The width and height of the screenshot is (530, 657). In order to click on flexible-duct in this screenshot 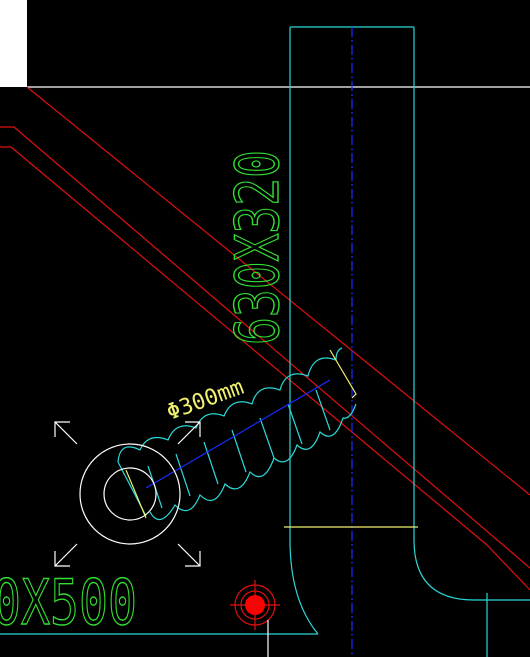, I will do `click(237, 434)`.